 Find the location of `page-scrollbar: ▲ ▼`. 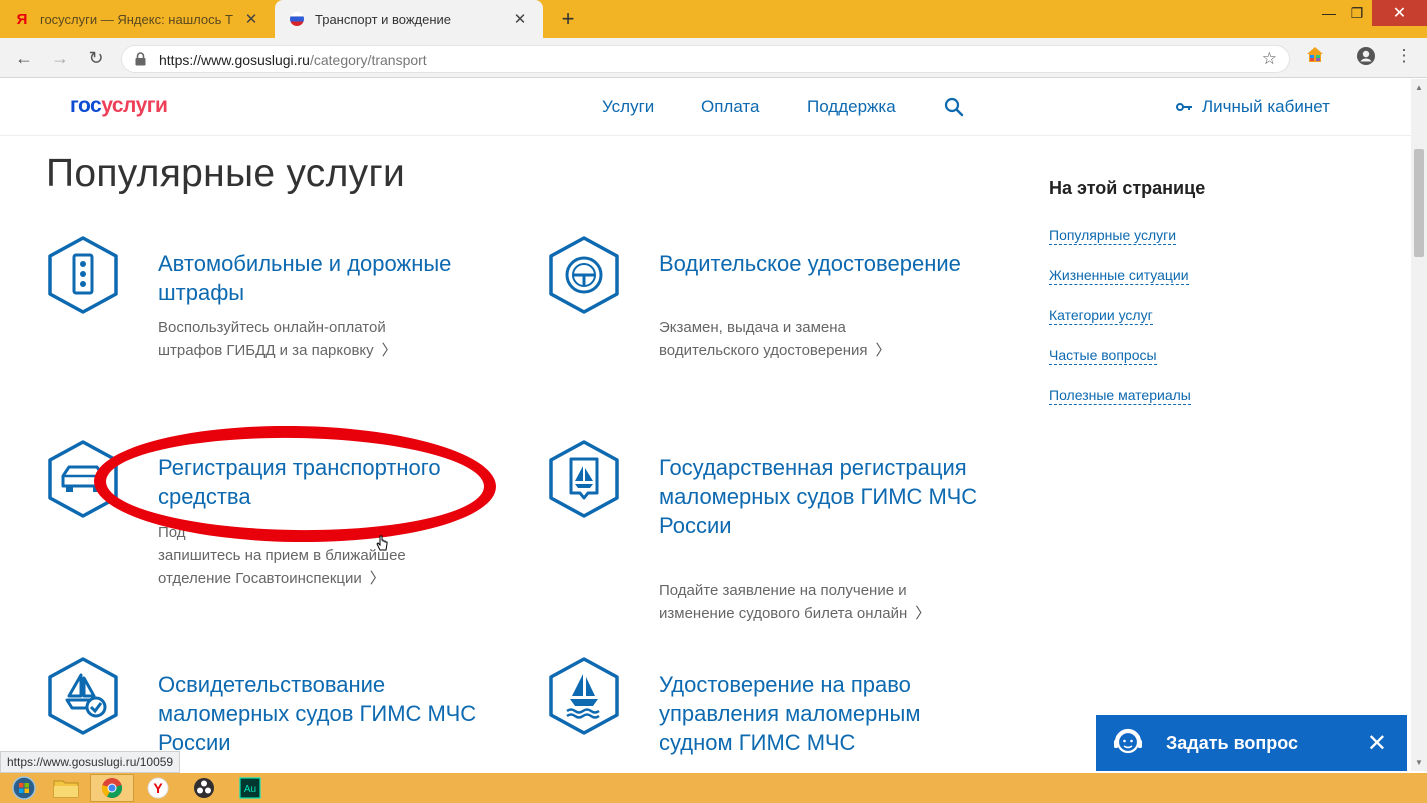

page-scrollbar: ▲ ▼ is located at coordinates (1419, 425).